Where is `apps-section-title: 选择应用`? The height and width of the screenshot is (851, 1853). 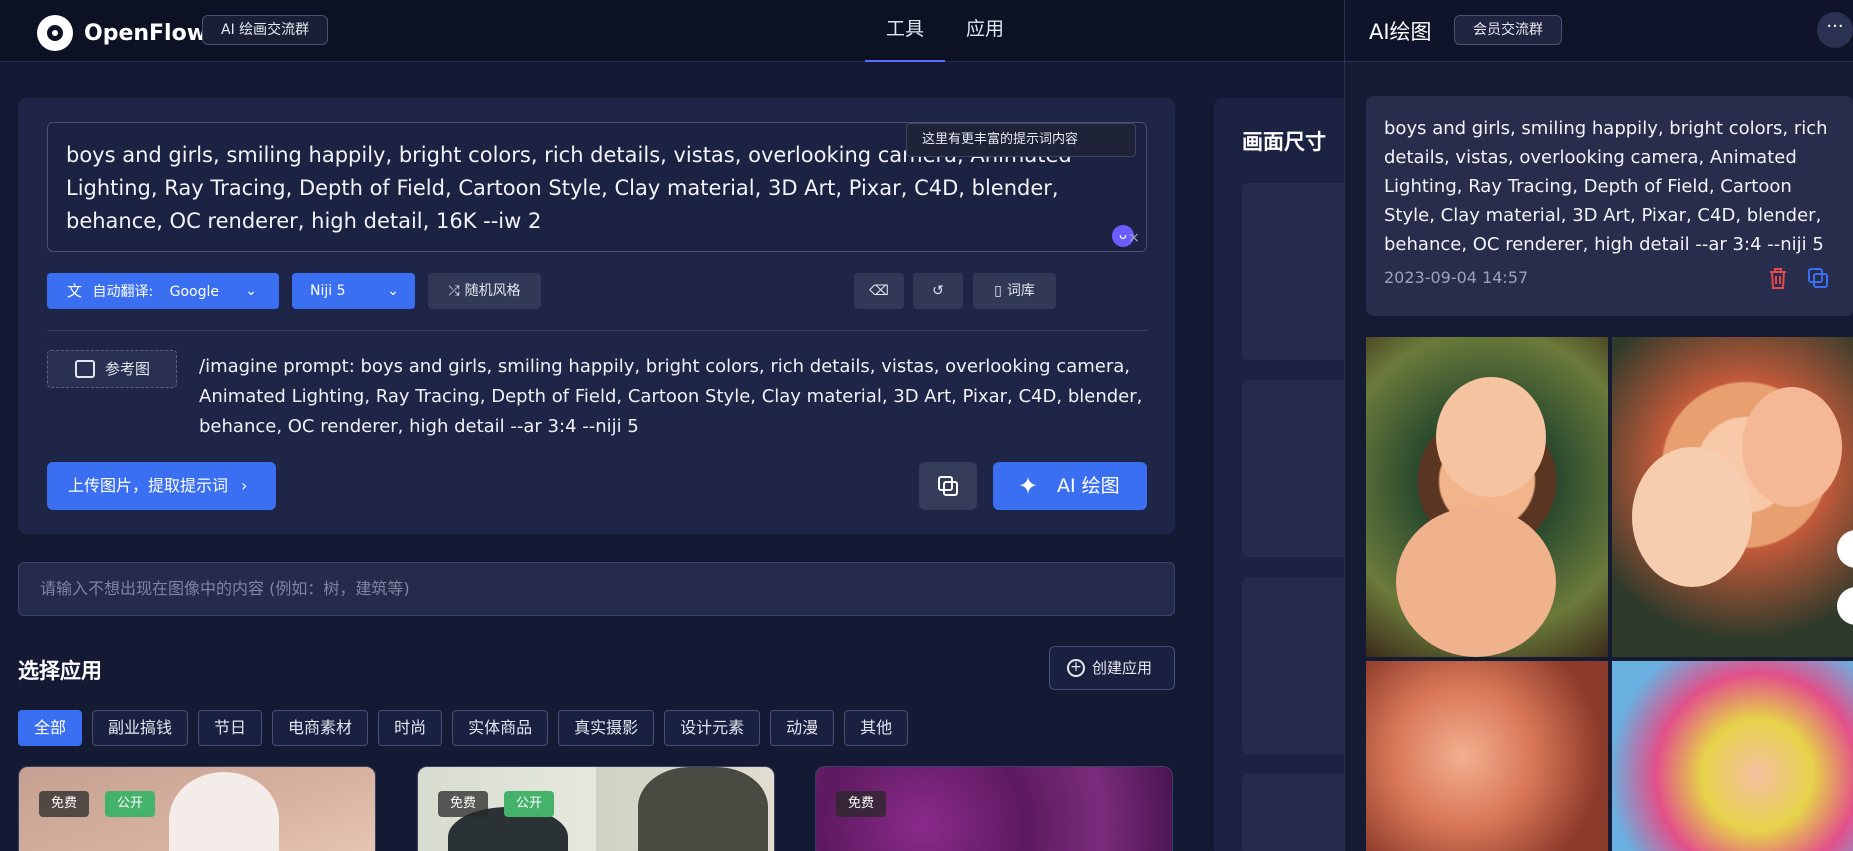
apps-section-title: 选择应用 is located at coordinates (60, 671).